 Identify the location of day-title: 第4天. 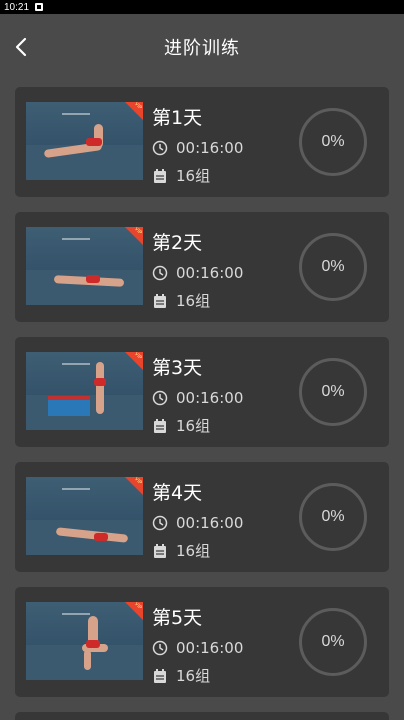
(177, 493).